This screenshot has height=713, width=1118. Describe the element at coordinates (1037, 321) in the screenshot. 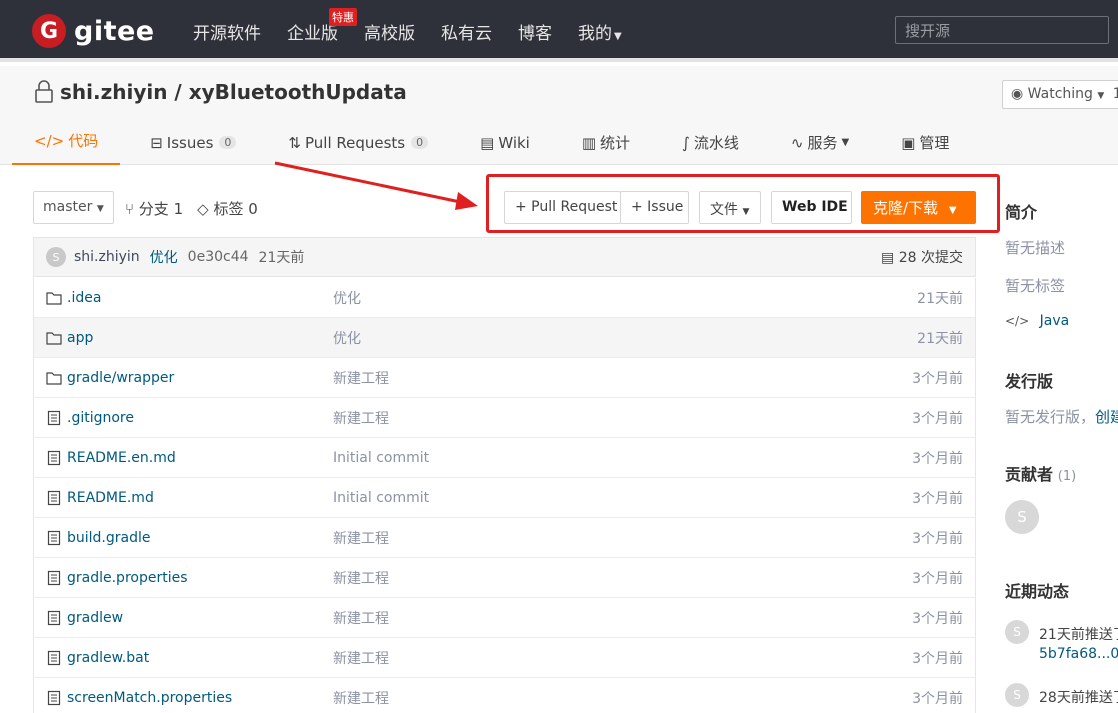

I see `language-link: </> Java` at that location.